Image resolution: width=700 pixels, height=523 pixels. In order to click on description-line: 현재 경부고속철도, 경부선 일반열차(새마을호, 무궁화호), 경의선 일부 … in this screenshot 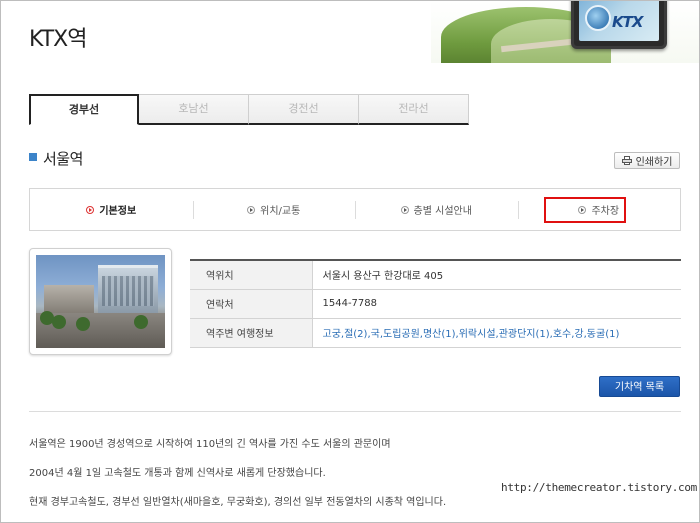, I will do `click(238, 502)`.